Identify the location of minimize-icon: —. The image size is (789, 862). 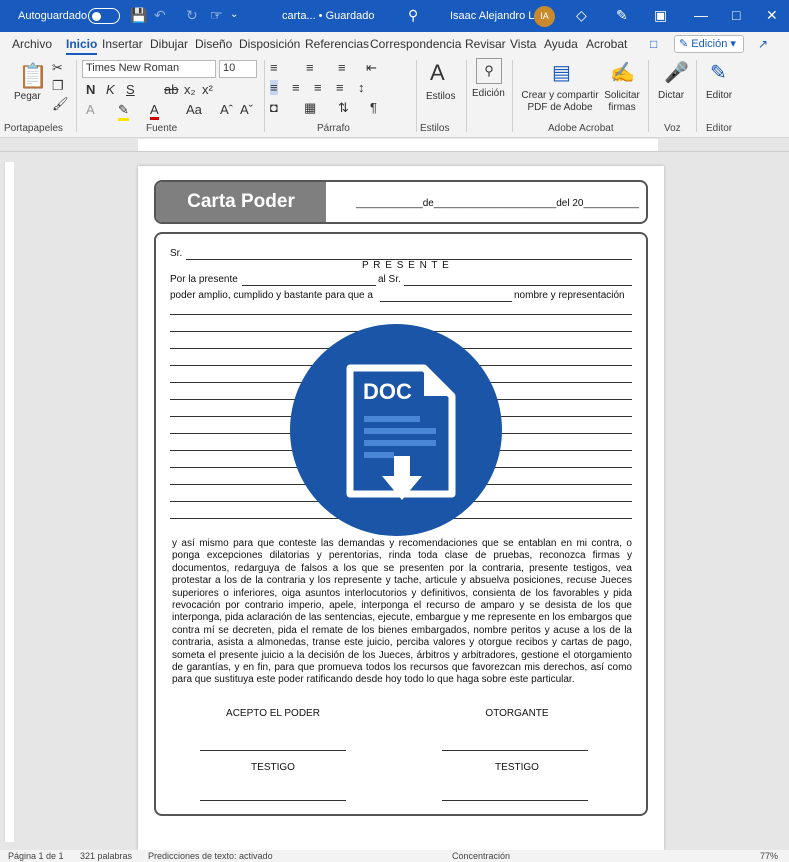
(701, 15).